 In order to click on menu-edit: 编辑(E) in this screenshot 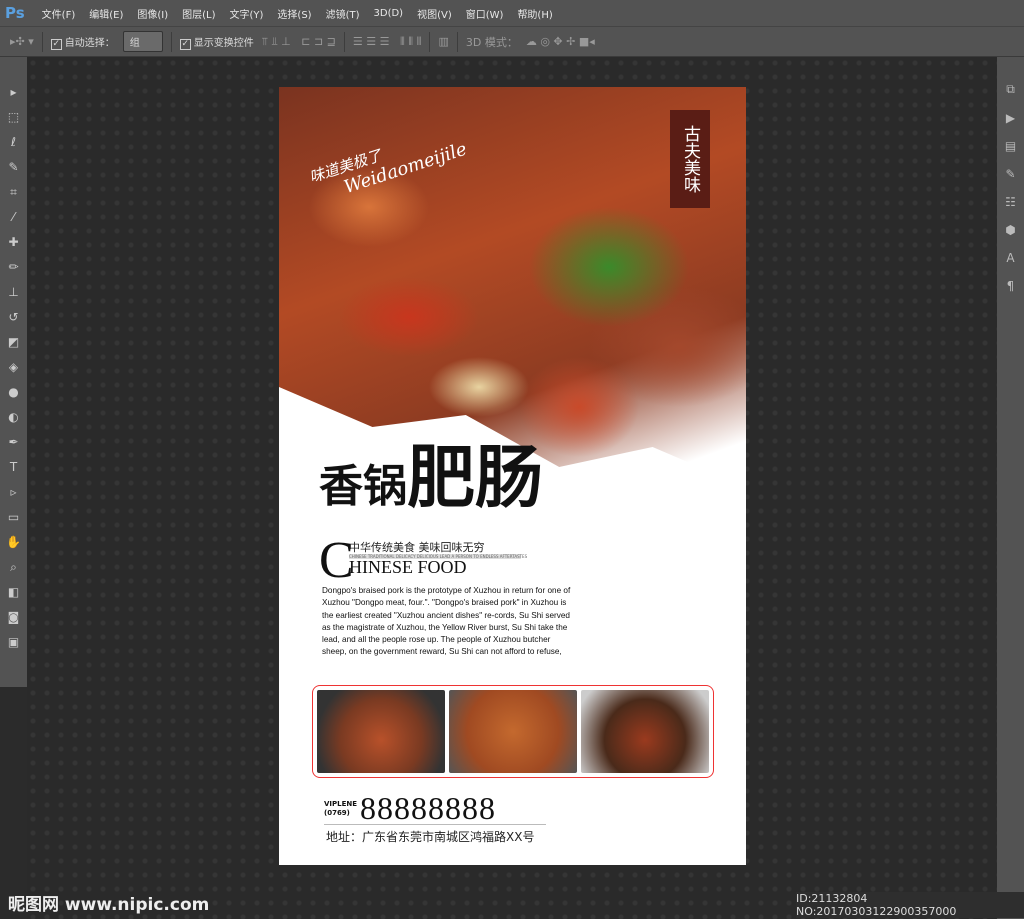, I will do `click(106, 13)`.